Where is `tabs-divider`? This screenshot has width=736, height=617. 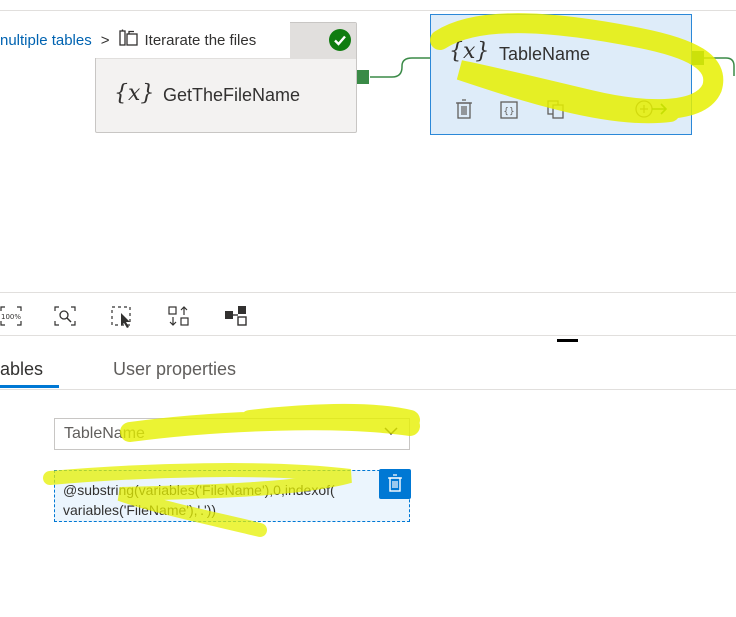
tabs-divider is located at coordinates (368, 389).